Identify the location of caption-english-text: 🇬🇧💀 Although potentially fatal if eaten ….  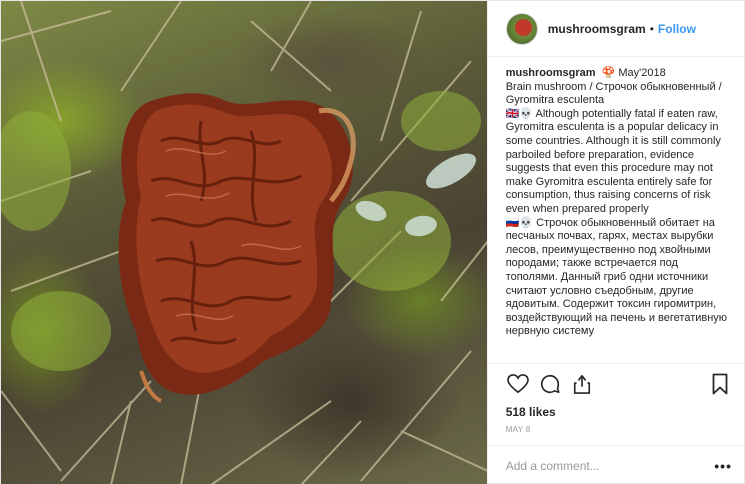
(613, 161).